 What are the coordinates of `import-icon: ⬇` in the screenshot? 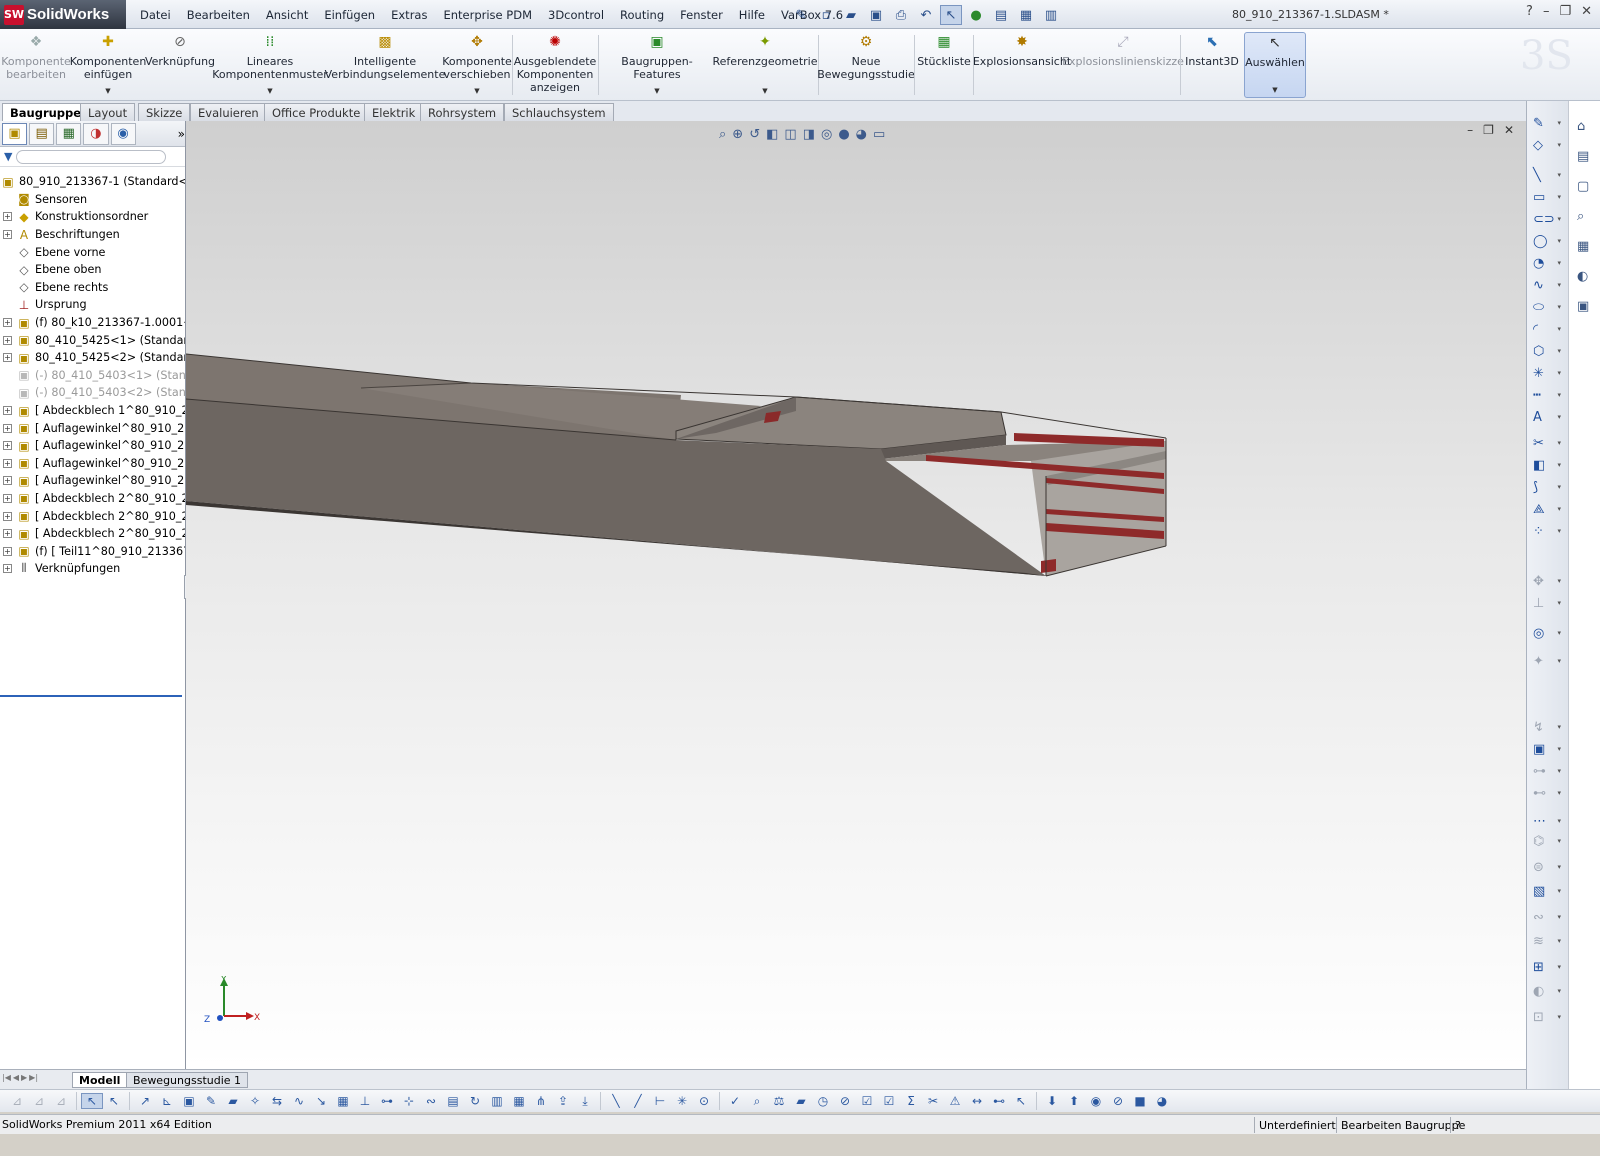 It's located at (1052, 1101).